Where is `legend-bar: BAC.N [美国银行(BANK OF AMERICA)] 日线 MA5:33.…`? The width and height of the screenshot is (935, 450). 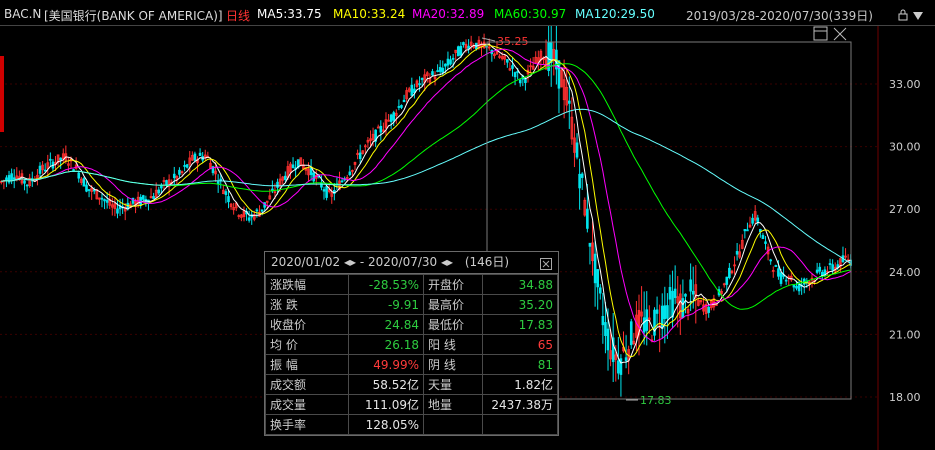 legend-bar: BAC.N [美国银行(BANK OF AMERICA)] 日线 MA5:33.… is located at coordinates (467, 15).